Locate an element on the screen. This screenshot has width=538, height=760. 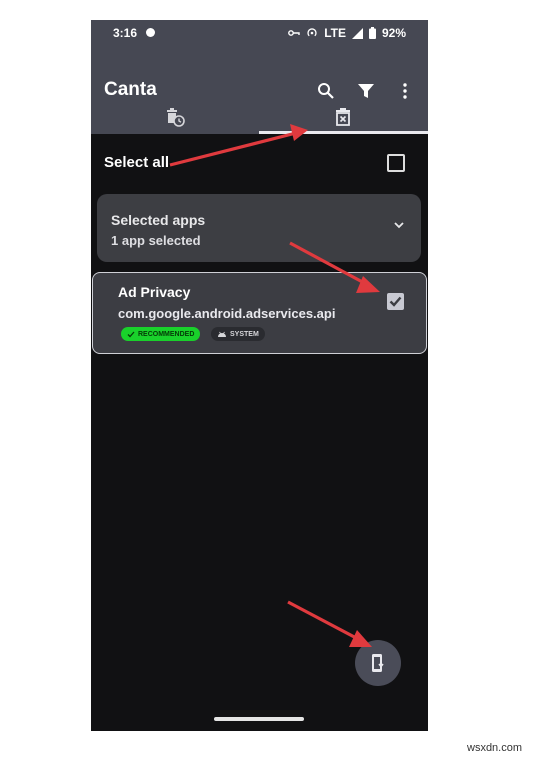
vpn-key-icon is located at coordinates (294, 33).